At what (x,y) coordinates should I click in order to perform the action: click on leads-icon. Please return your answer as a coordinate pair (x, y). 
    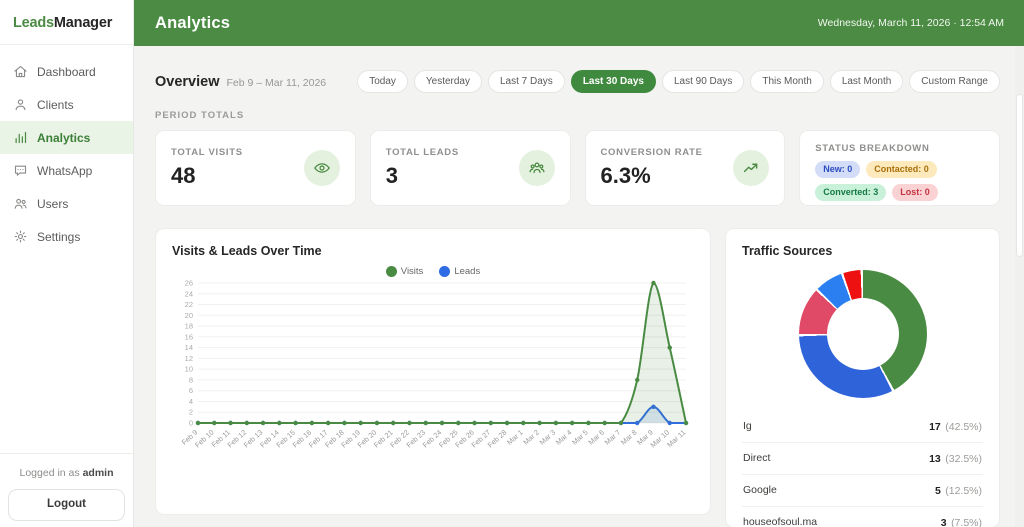
    Looking at the image, I should click on (536, 168).